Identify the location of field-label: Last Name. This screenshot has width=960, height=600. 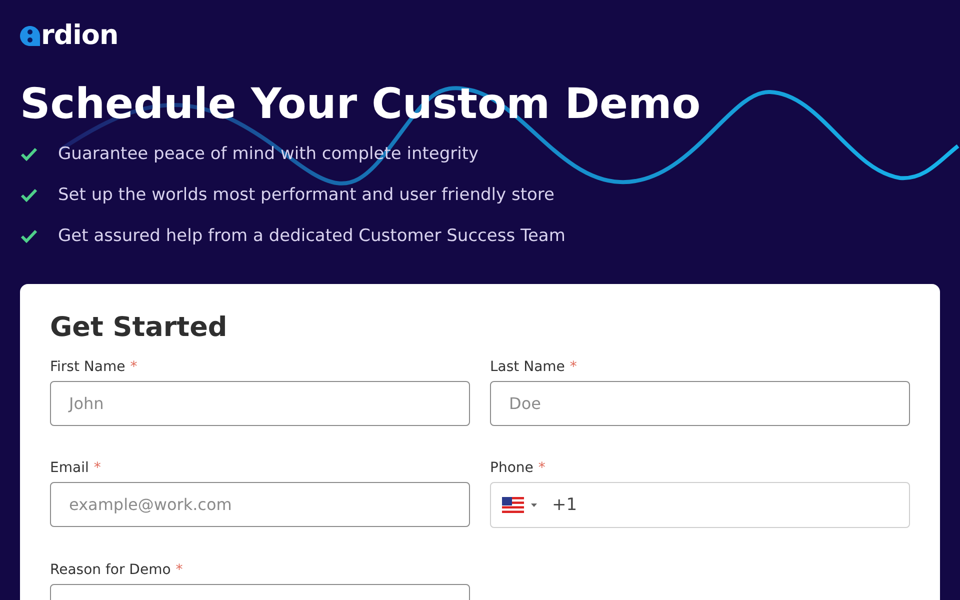
(527, 367).